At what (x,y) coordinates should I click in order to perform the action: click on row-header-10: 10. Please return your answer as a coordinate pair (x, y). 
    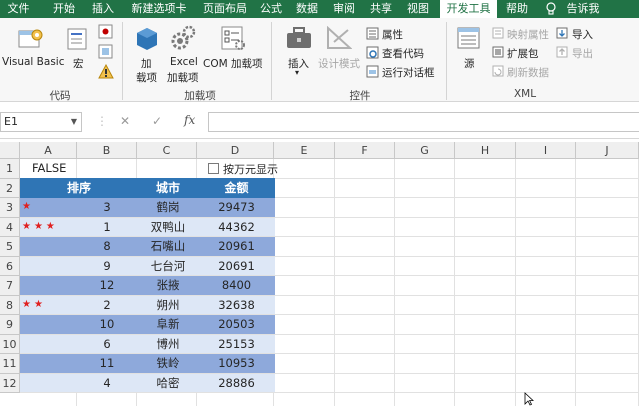
    Looking at the image, I should click on (10, 344).